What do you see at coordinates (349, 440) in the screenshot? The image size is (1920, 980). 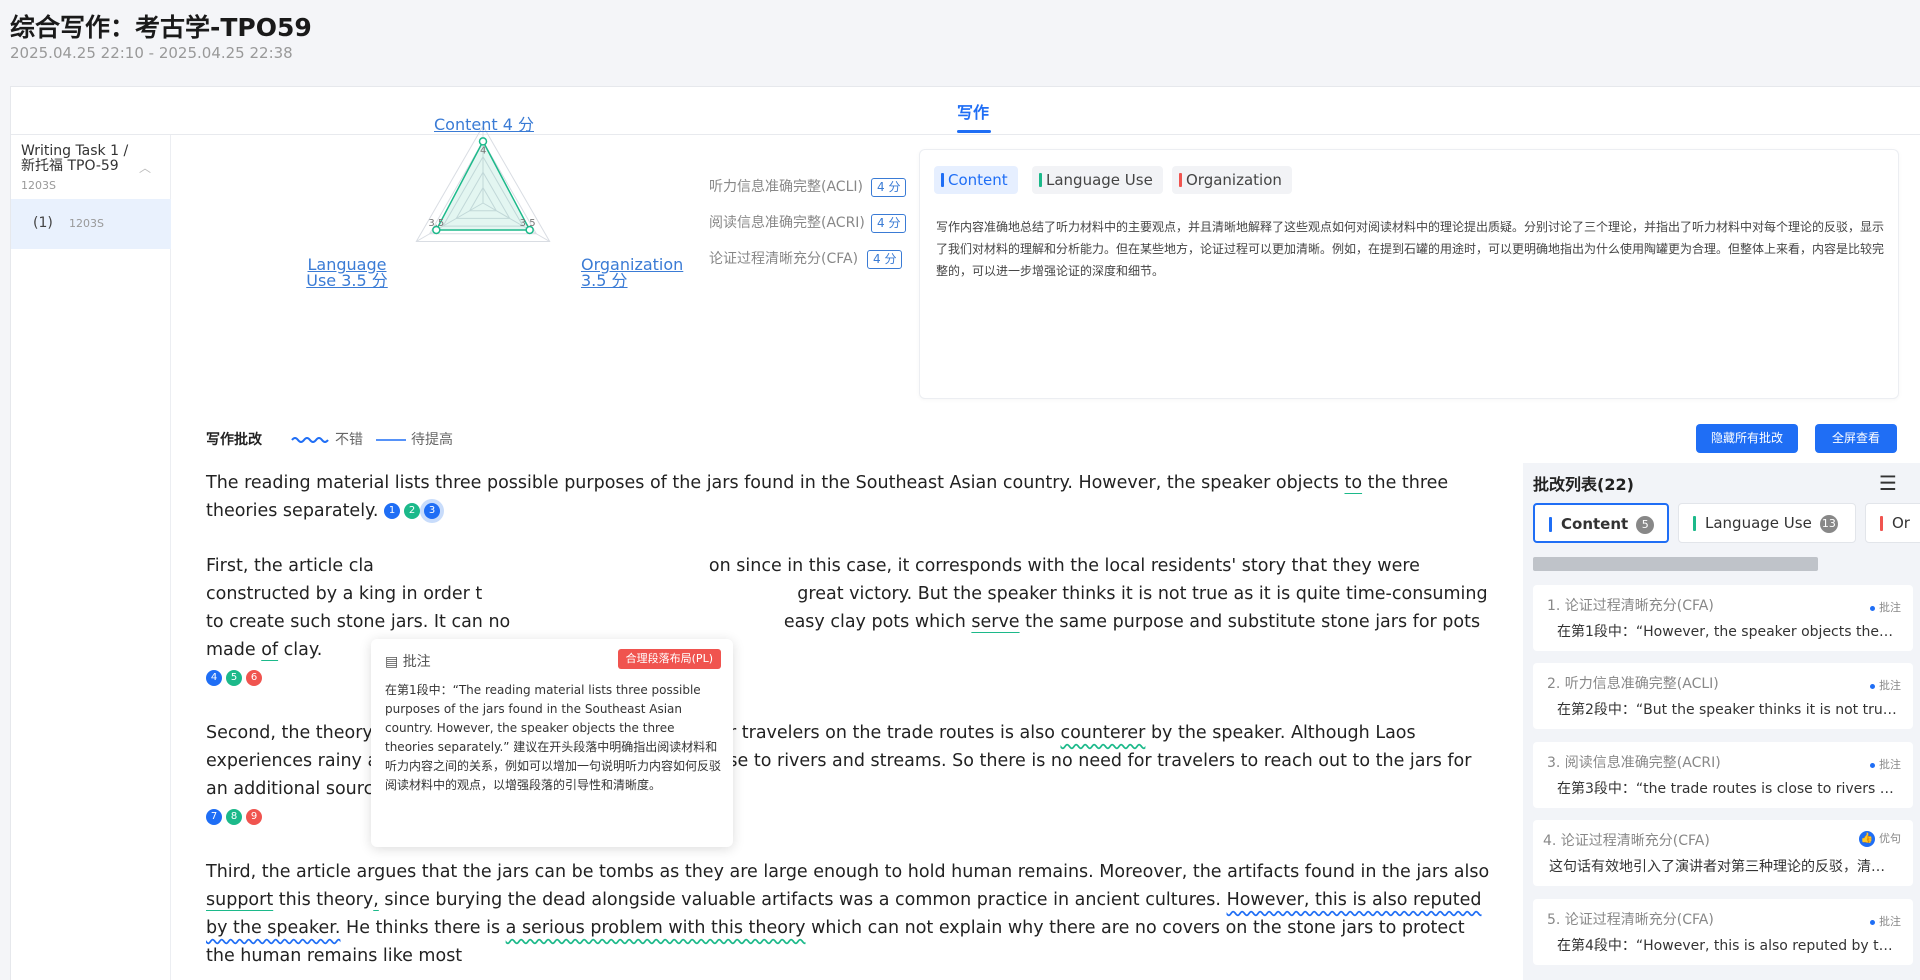 I see `legend-good: 不错` at bounding box center [349, 440].